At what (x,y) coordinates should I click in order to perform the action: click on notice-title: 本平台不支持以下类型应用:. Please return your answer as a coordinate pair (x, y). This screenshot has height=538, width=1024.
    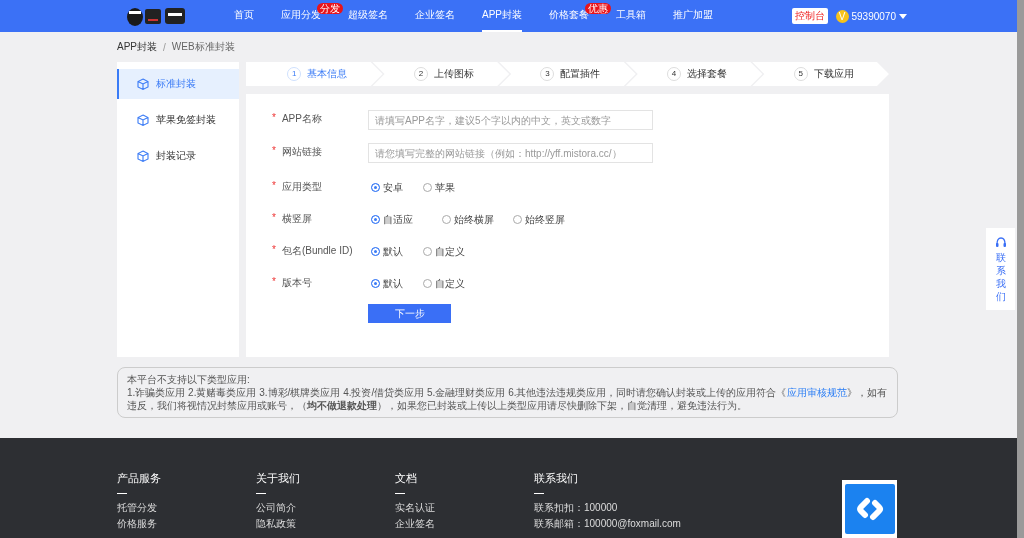
    Looking at the image, I should click on (189, 379).